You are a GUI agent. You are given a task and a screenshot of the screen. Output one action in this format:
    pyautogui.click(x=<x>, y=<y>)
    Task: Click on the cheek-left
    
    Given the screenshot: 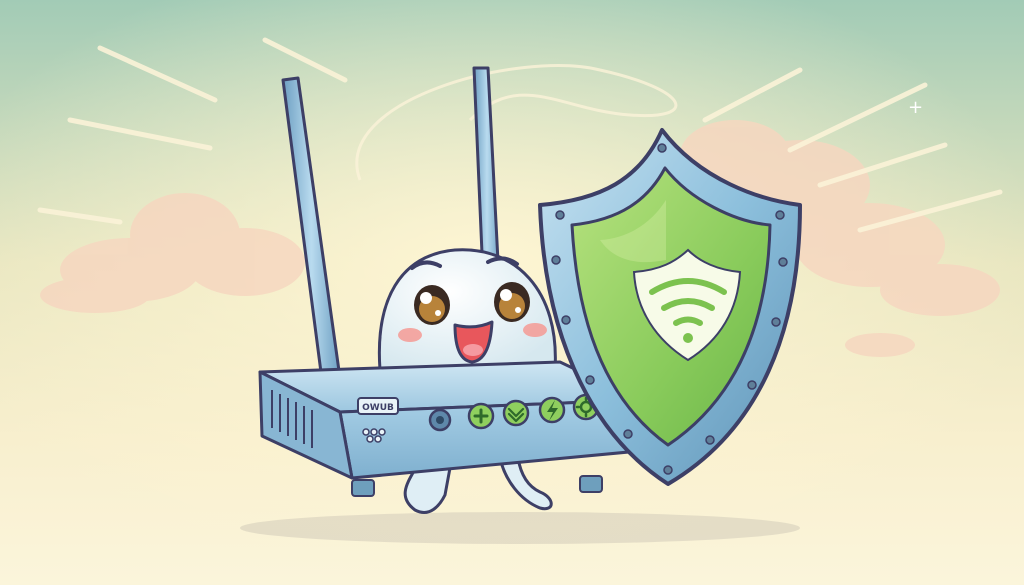 What is the action you would take?
    pyautogui.click(x=410, y=335)
    